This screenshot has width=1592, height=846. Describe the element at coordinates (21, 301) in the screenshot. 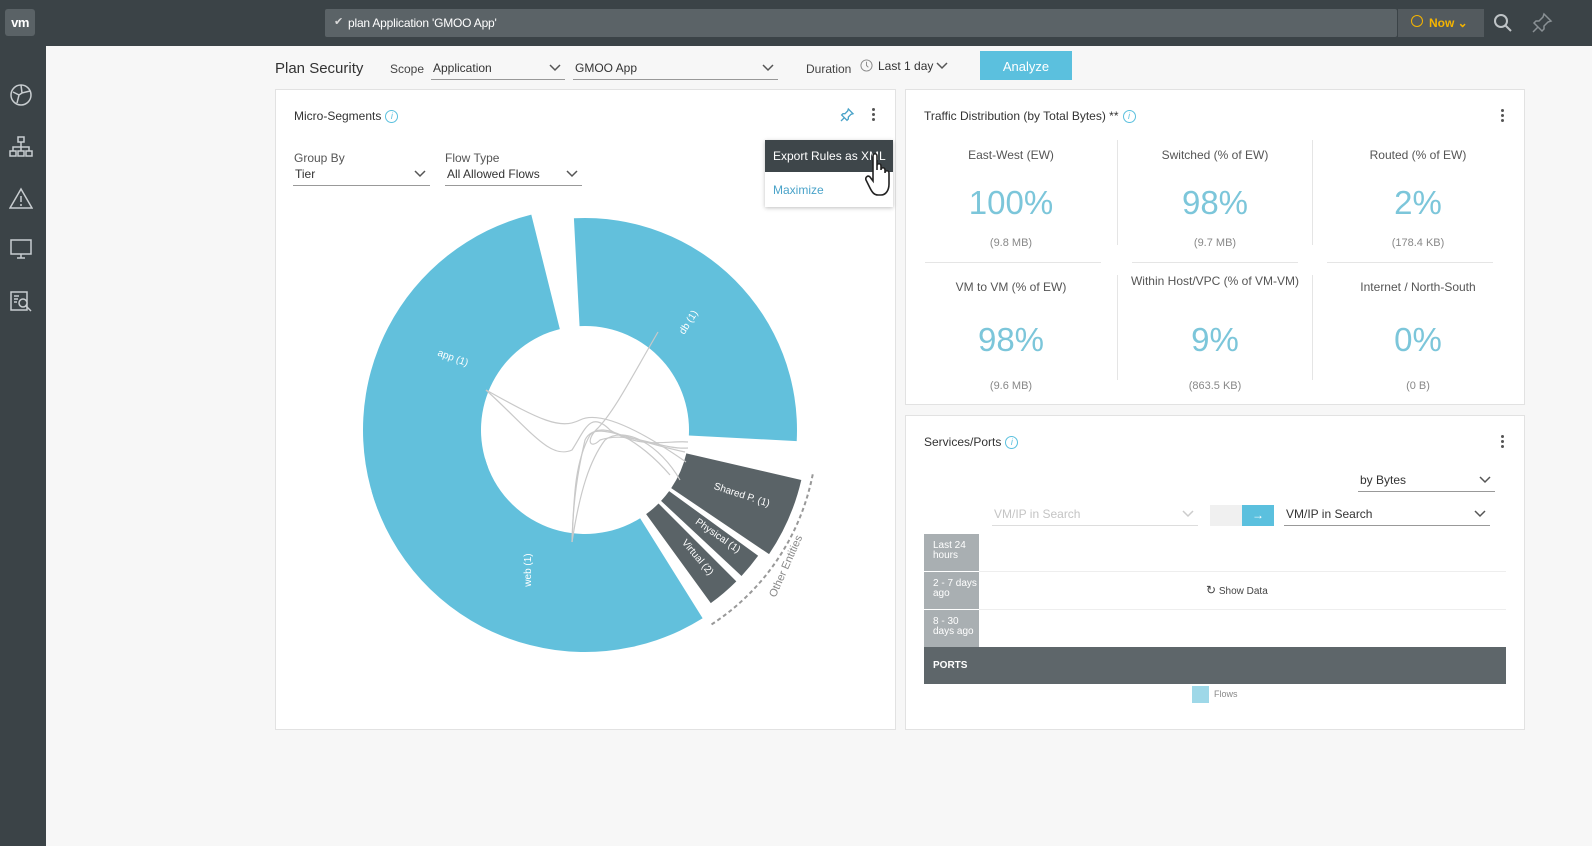

I see `search-report-icon` at that location.